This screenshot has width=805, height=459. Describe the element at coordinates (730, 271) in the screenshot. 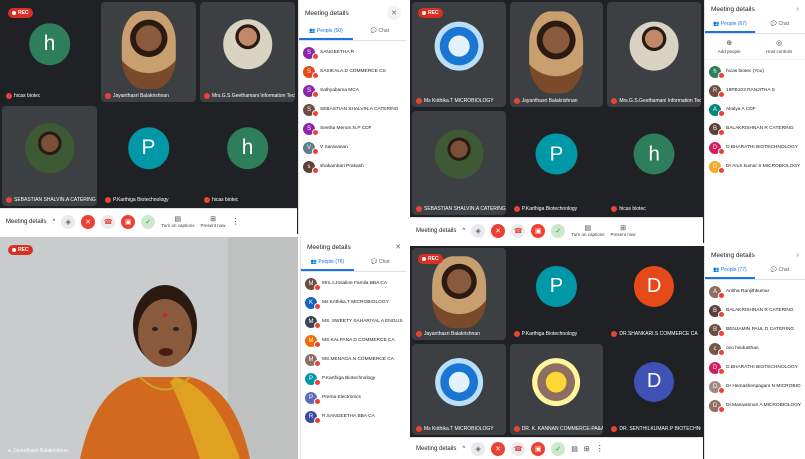

I see `tab-people: 👥 People (77)` at that location.